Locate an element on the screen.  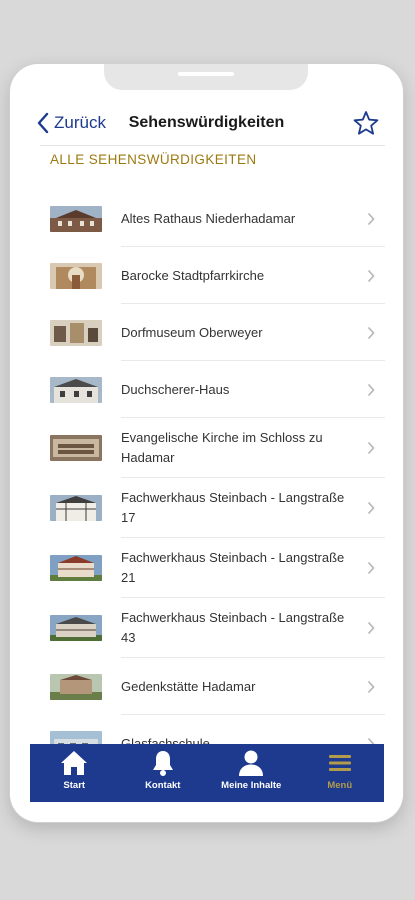
list-item: Altes Rathaus Niederhadamar is located at coordinates (206, 218).